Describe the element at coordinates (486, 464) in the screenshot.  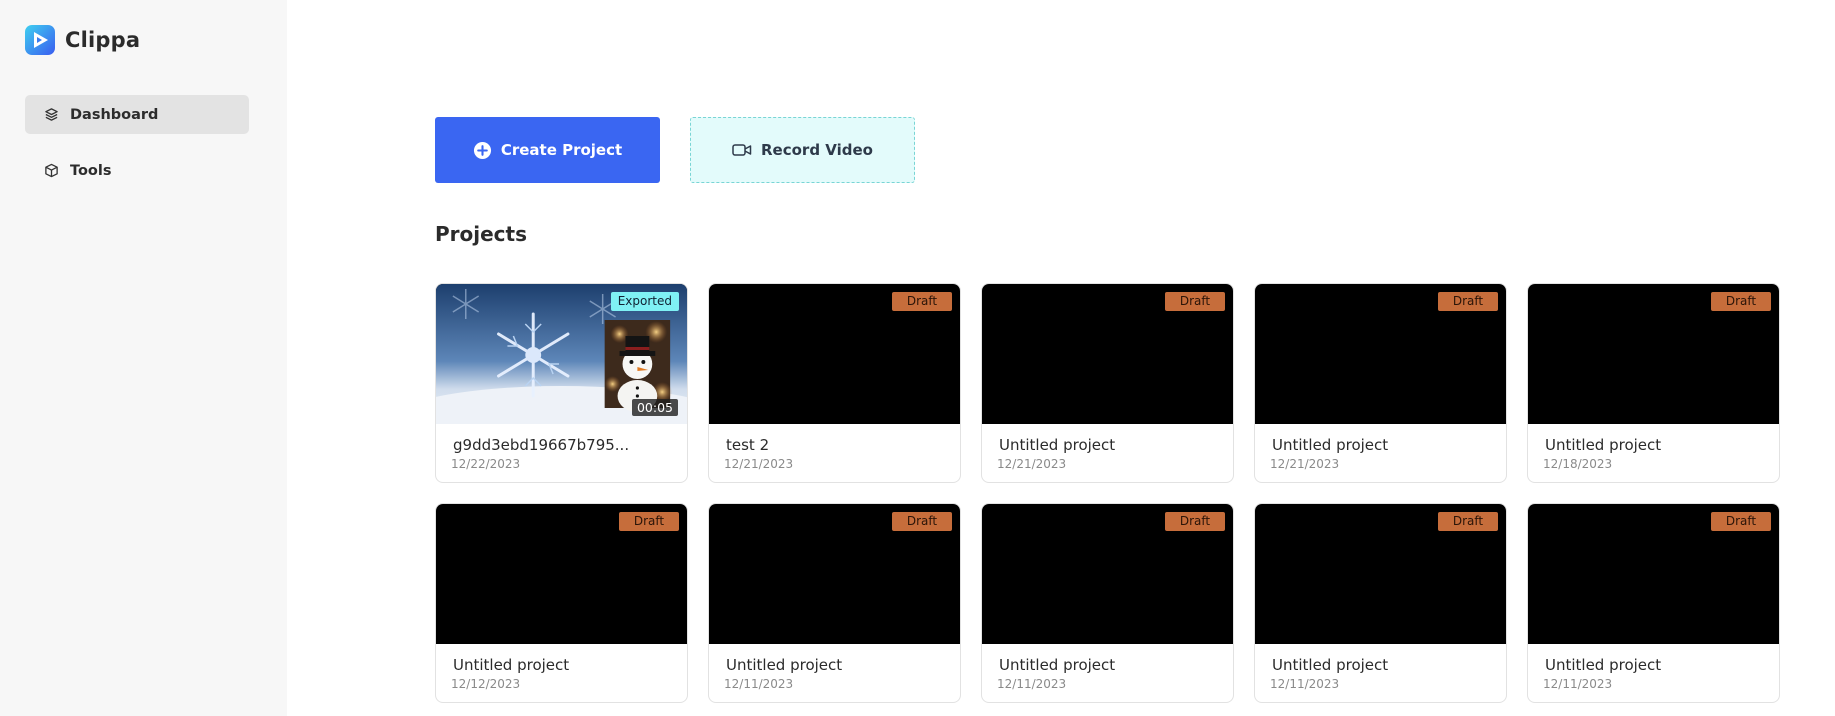
I see `project-date: 12/22/2023` at that location.